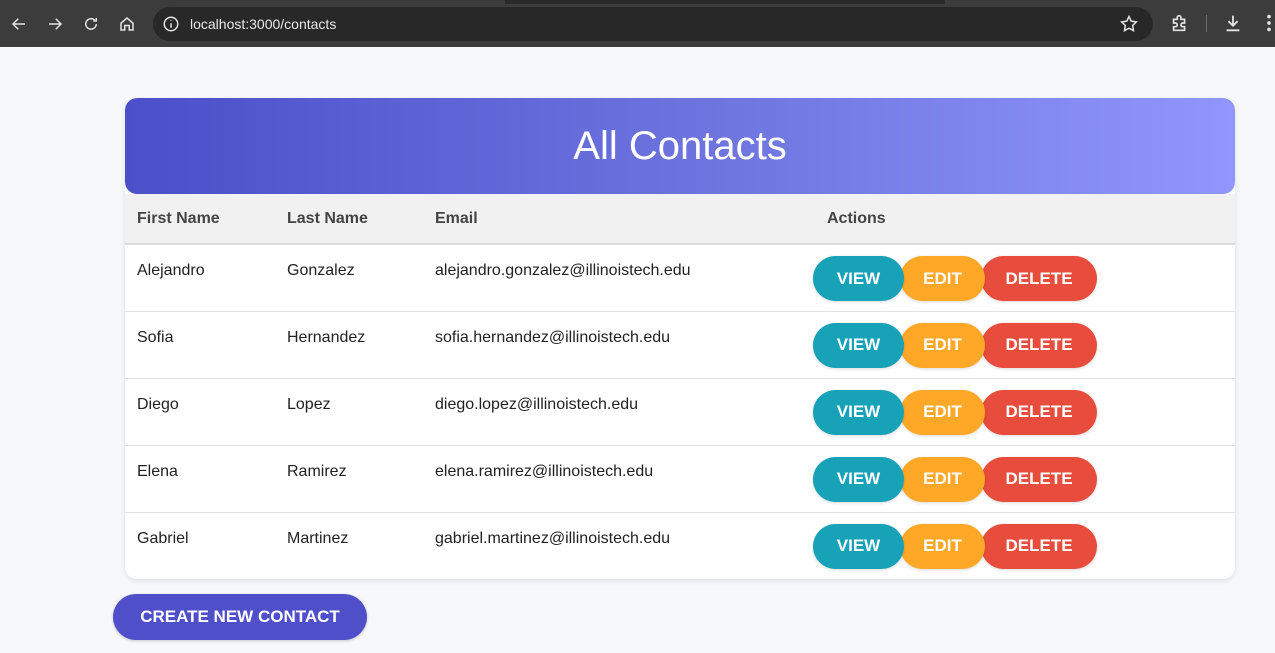 The height and width of the screenshot is (653, 1275). Describe the element at coordinates (155, 337) in the screenshot. I see `cell-first-name: Sofia` at that location.